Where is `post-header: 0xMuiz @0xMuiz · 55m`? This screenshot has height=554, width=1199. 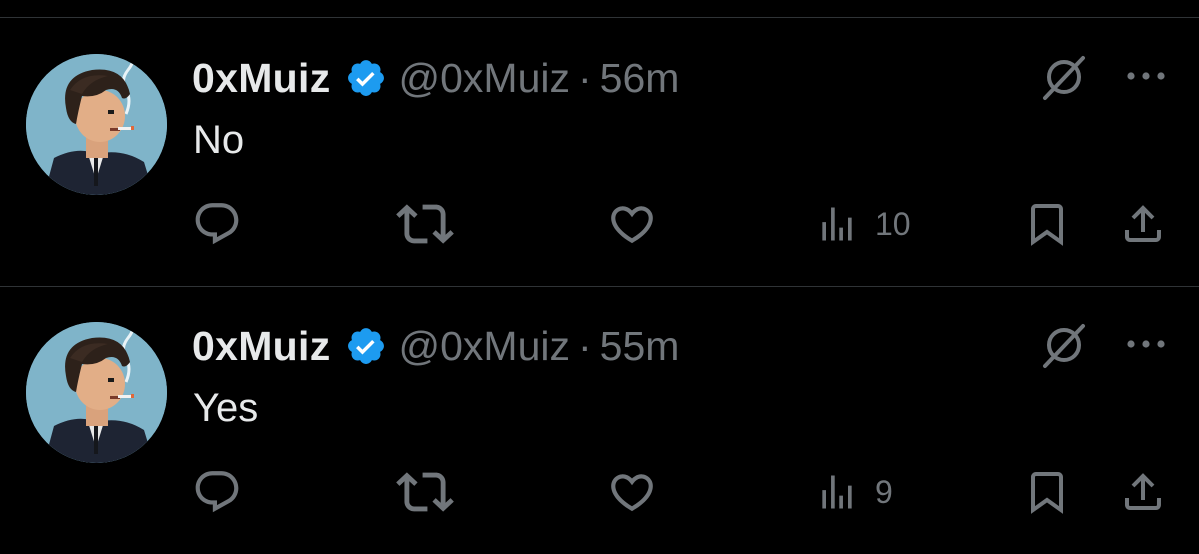 post-header: 0xMuiz @0xMuiz · 55m is located at coordinates (435, 346).